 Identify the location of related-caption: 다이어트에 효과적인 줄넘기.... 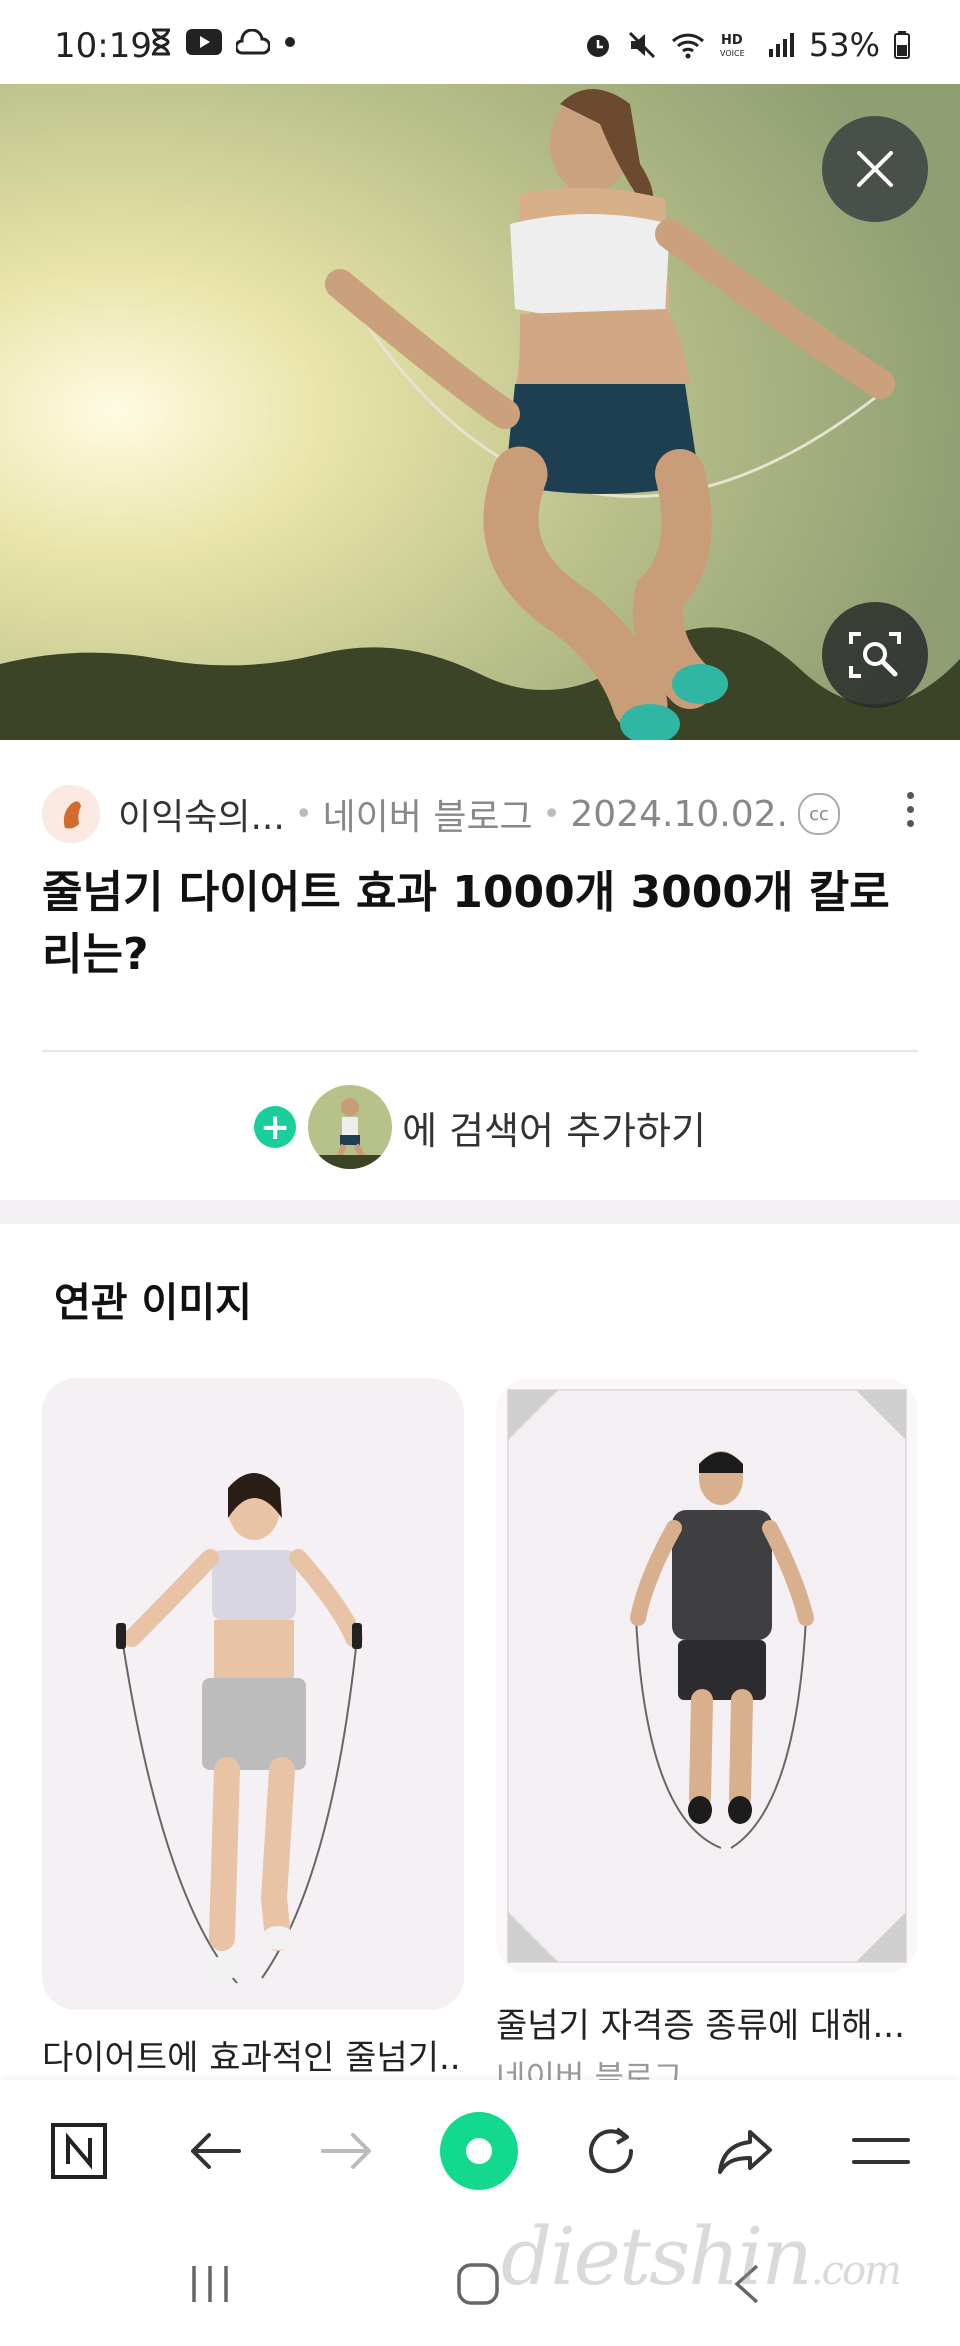
(253, 2054).